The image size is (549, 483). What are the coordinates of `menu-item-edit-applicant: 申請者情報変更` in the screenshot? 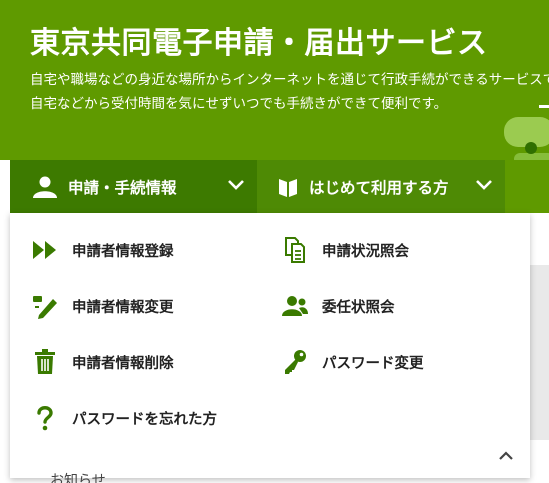 It's located at (102, 306).